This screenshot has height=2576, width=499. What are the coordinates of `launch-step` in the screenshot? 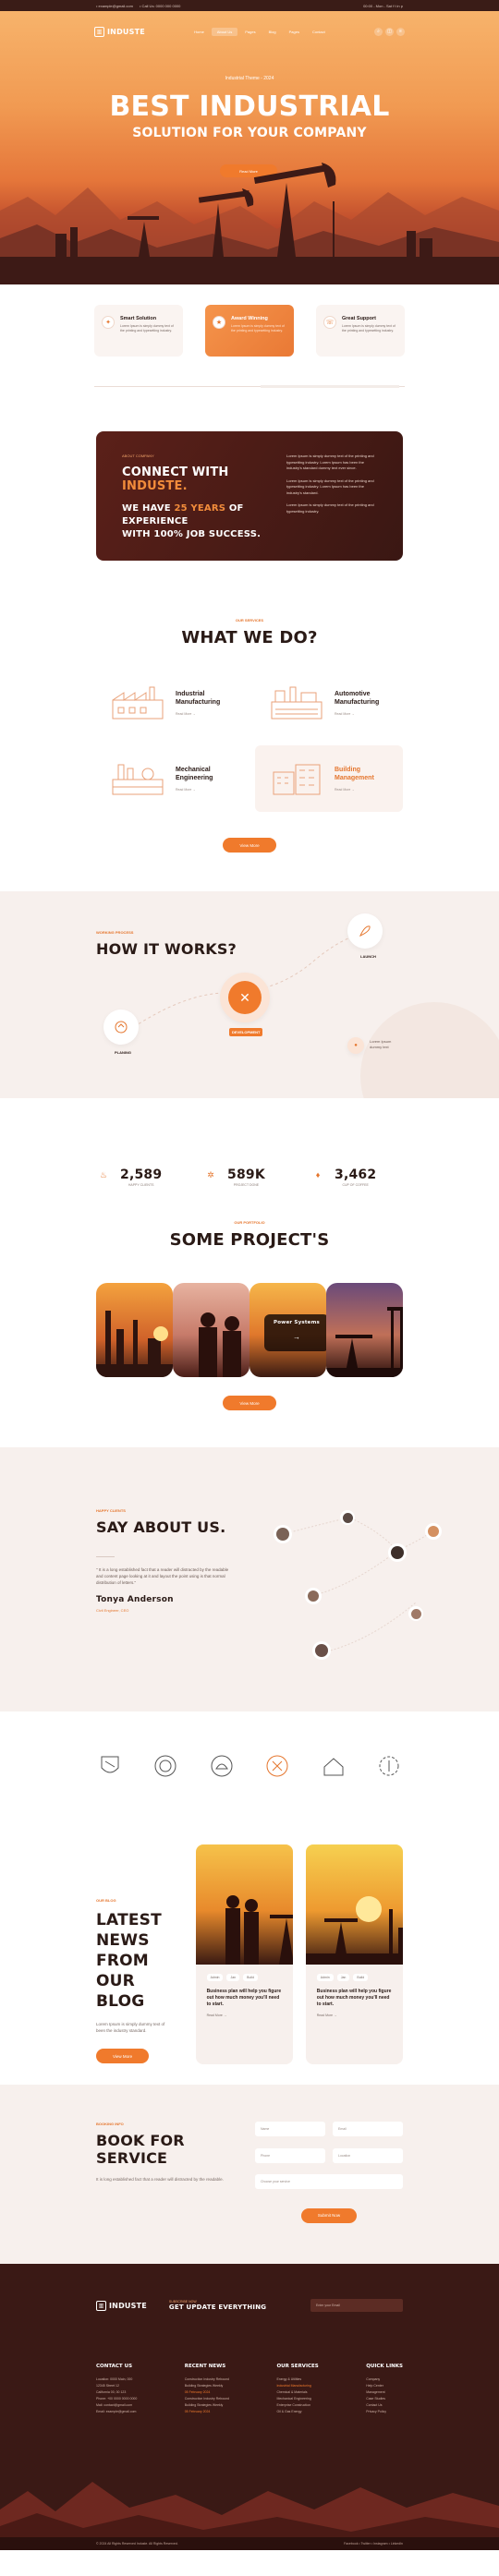 It's located at (365, 931).